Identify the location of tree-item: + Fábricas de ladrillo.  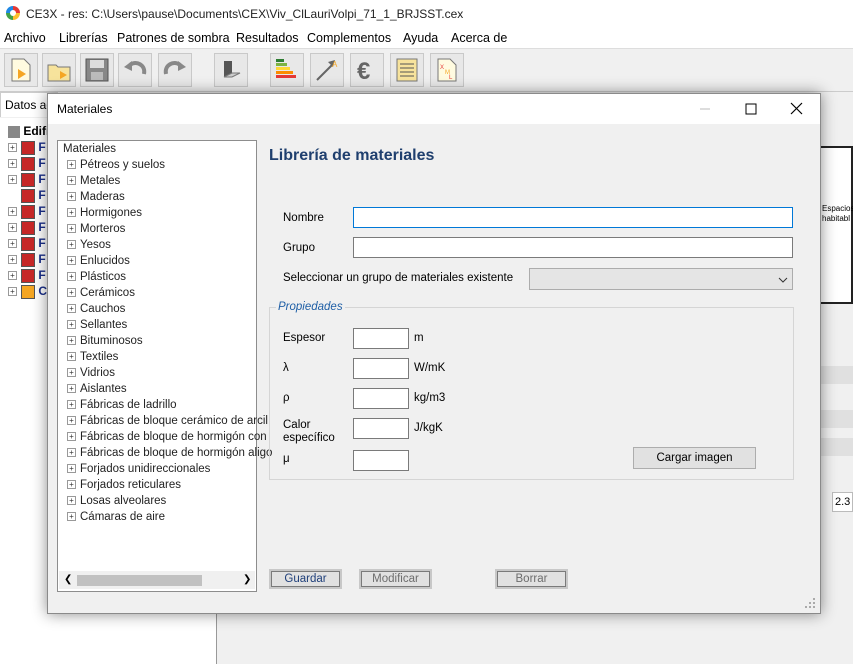
(122, 407).